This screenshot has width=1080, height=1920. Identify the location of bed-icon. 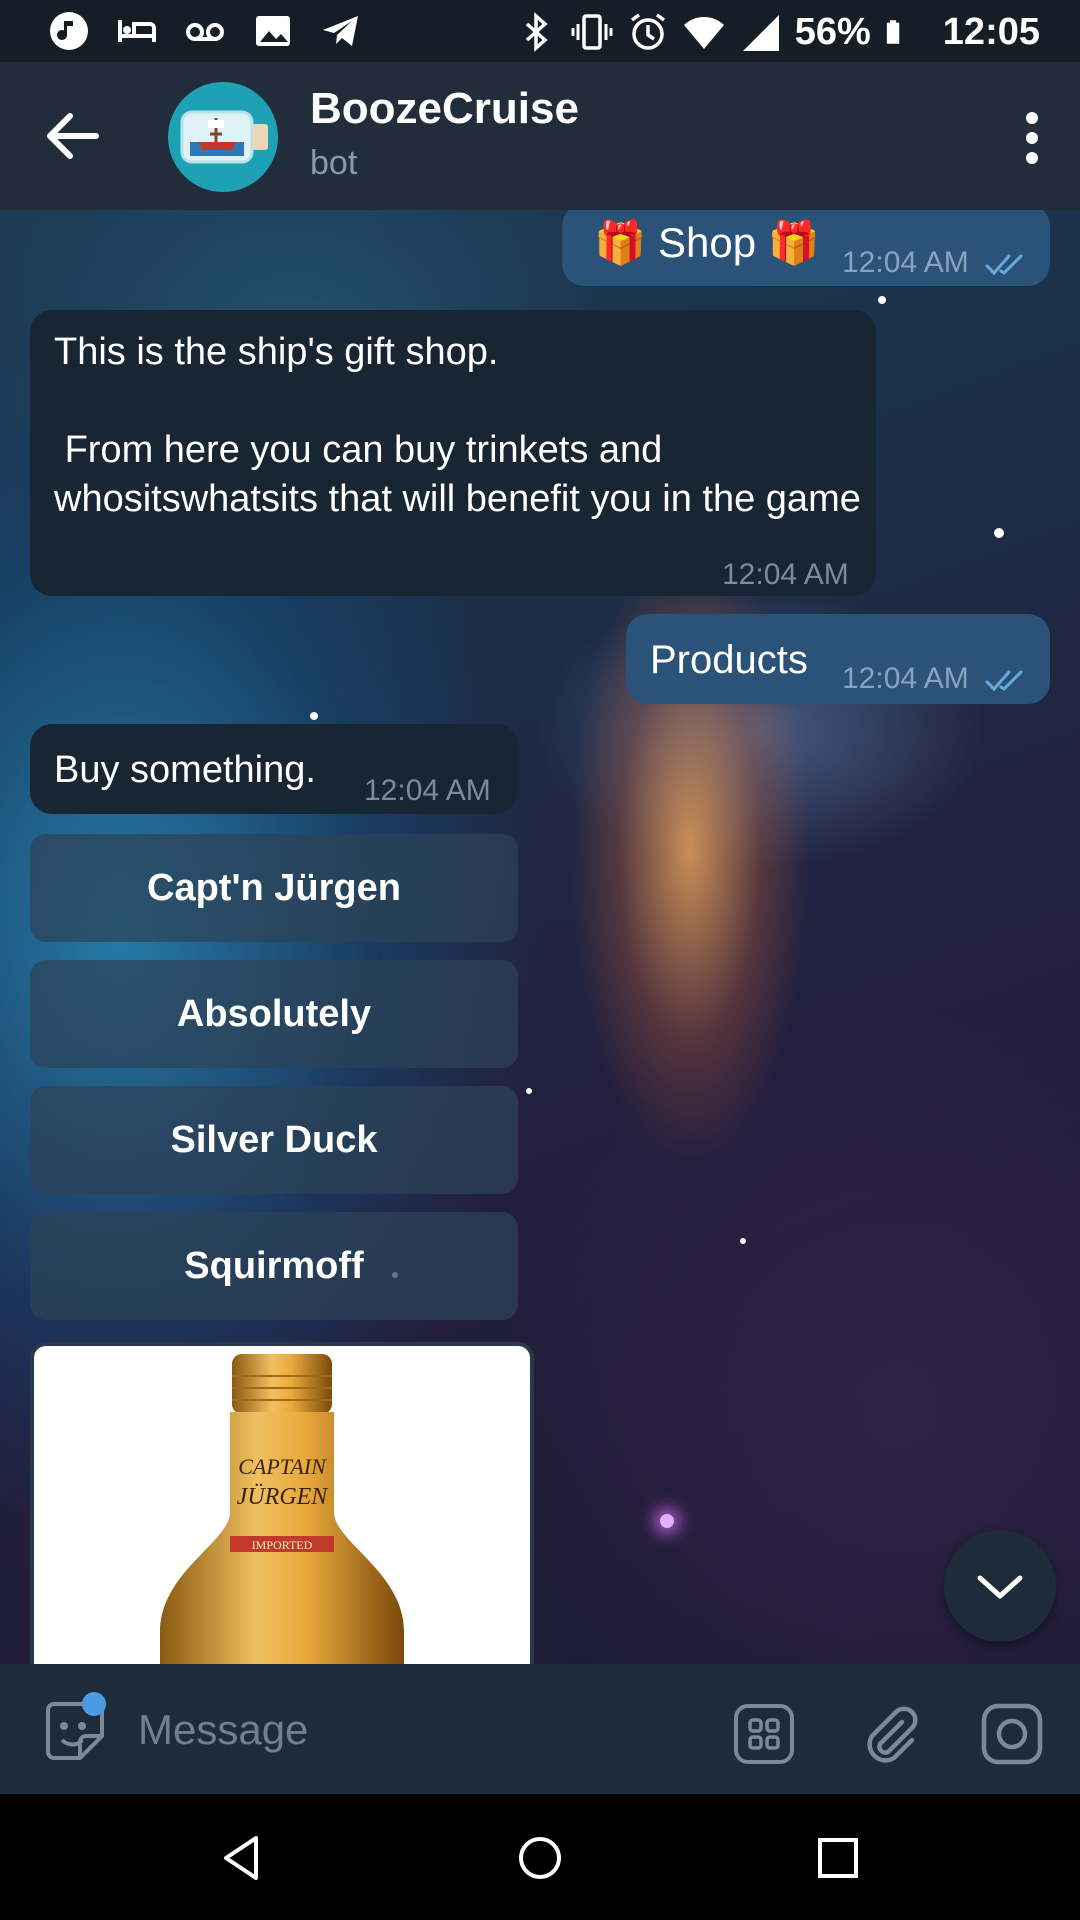
(137, 31).